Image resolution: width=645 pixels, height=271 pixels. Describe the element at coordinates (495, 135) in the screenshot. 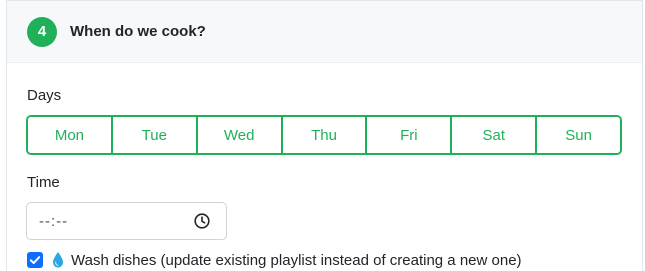

I see `day-button-sat: Sat` at that location.